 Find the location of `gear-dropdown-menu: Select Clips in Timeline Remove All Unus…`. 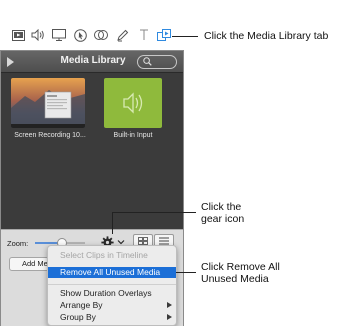

gear-dropdown-menu: Select Clips in Timeline Remove All Unus… is located at coordinates (112, 285).